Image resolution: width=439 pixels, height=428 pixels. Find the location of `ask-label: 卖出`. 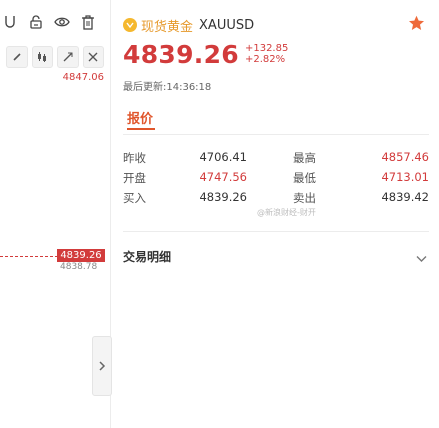

ask-label: 卖出 is located at coordinates (304, 198).